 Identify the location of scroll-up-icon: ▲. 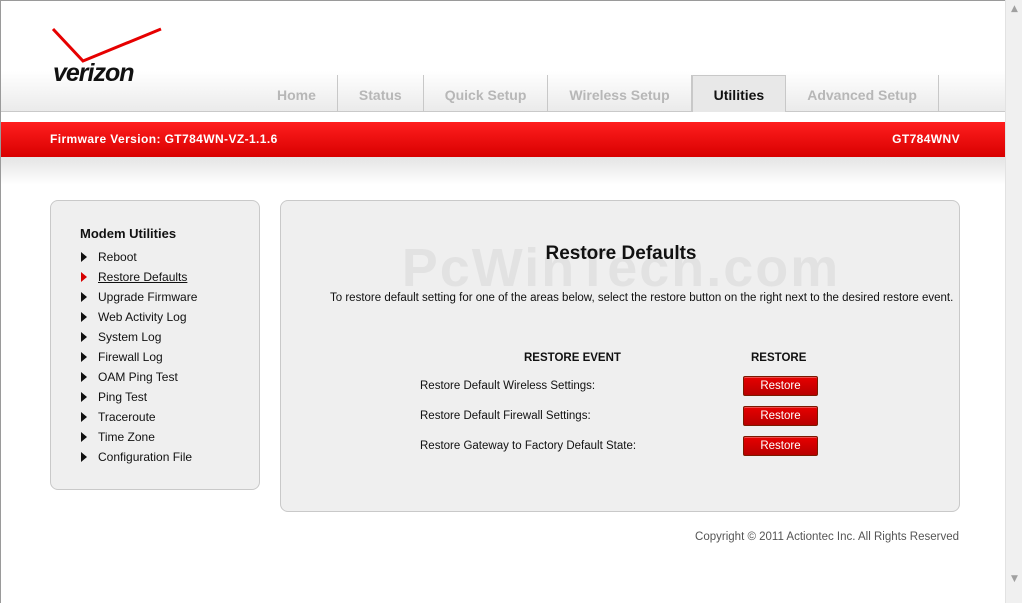
(1014, 9).